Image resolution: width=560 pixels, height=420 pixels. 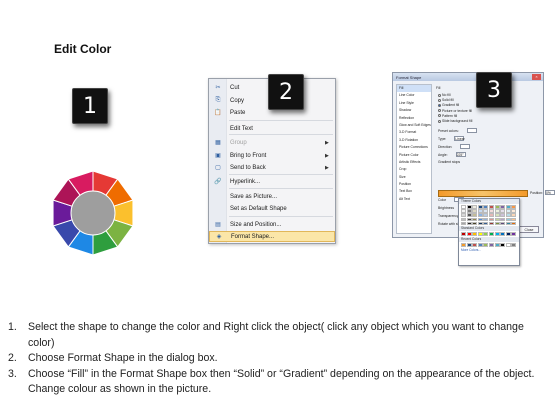 I want to click on category-size: Size, so click(x=414, y=177).